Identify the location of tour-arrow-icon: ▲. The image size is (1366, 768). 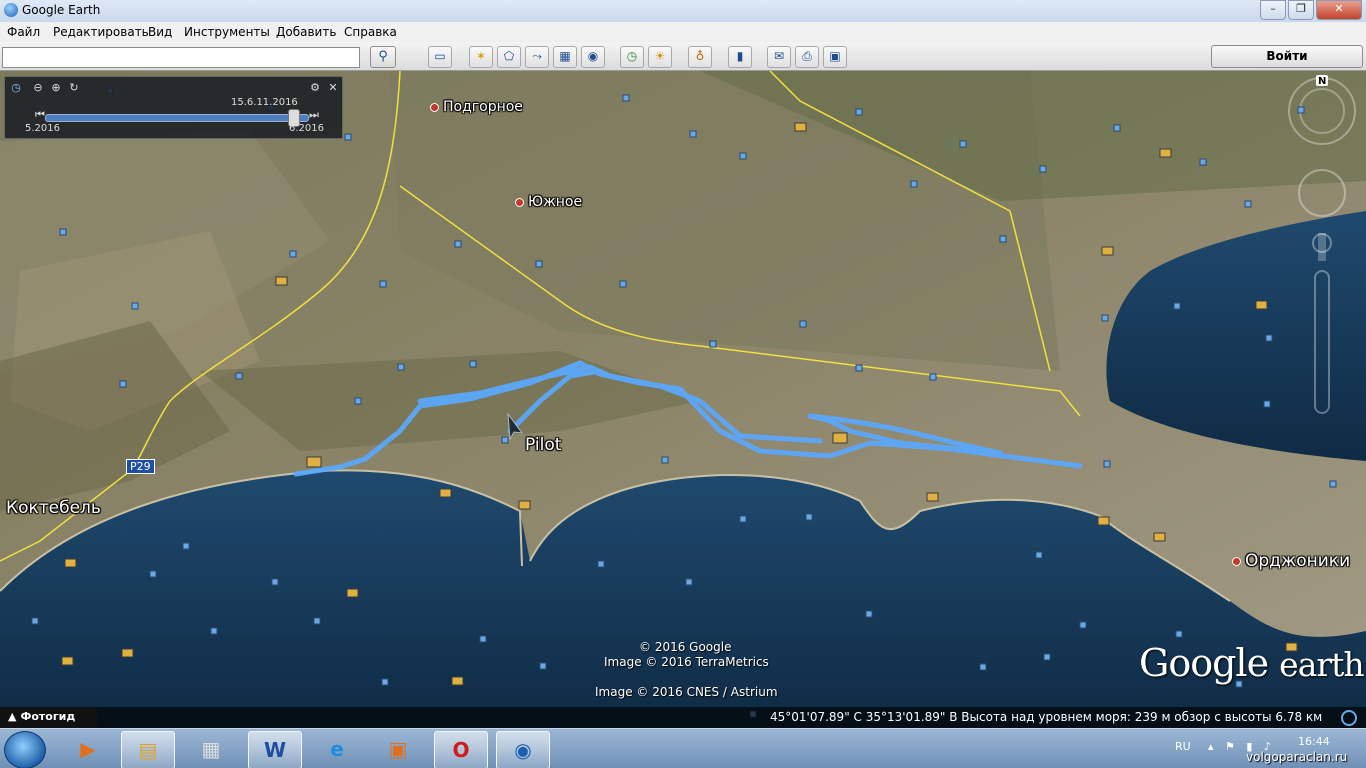
(12, 716).